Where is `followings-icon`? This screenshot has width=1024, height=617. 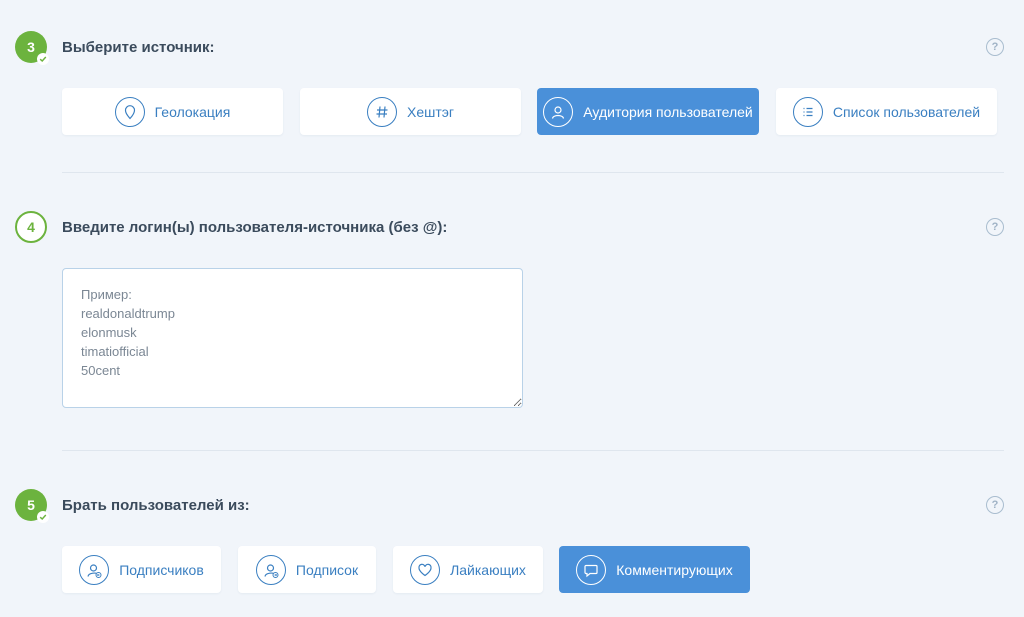 followings-icon is located at coordinates (270, 569).